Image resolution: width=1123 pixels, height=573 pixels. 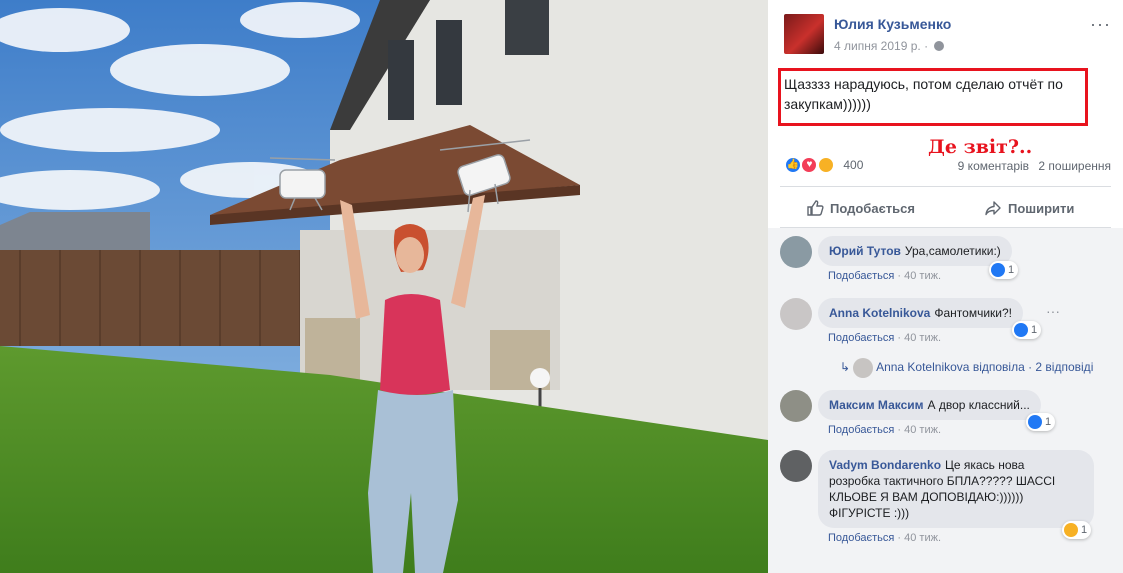 I want to click on globe-icon, so click(x=939, y=46).